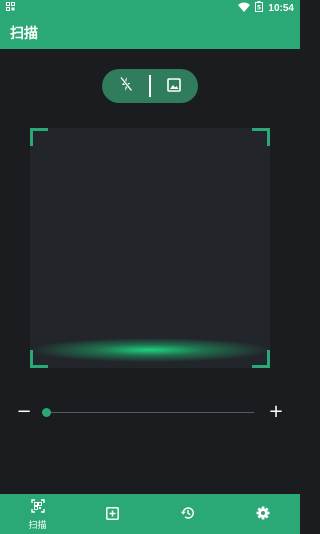  Describe the element at coordinates (150, 8) in the screenshot. I see `status-bar: 5 10:54` at that location.